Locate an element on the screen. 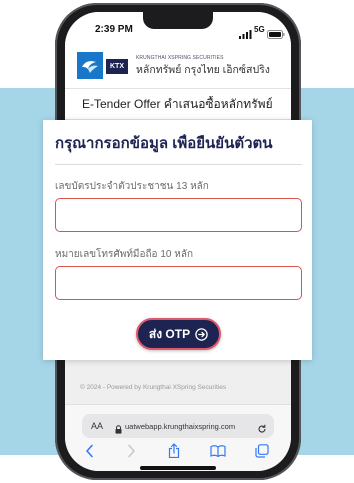 This screenshot has width=354, height=483. tabs-icon is located at coordinates (262, 450).